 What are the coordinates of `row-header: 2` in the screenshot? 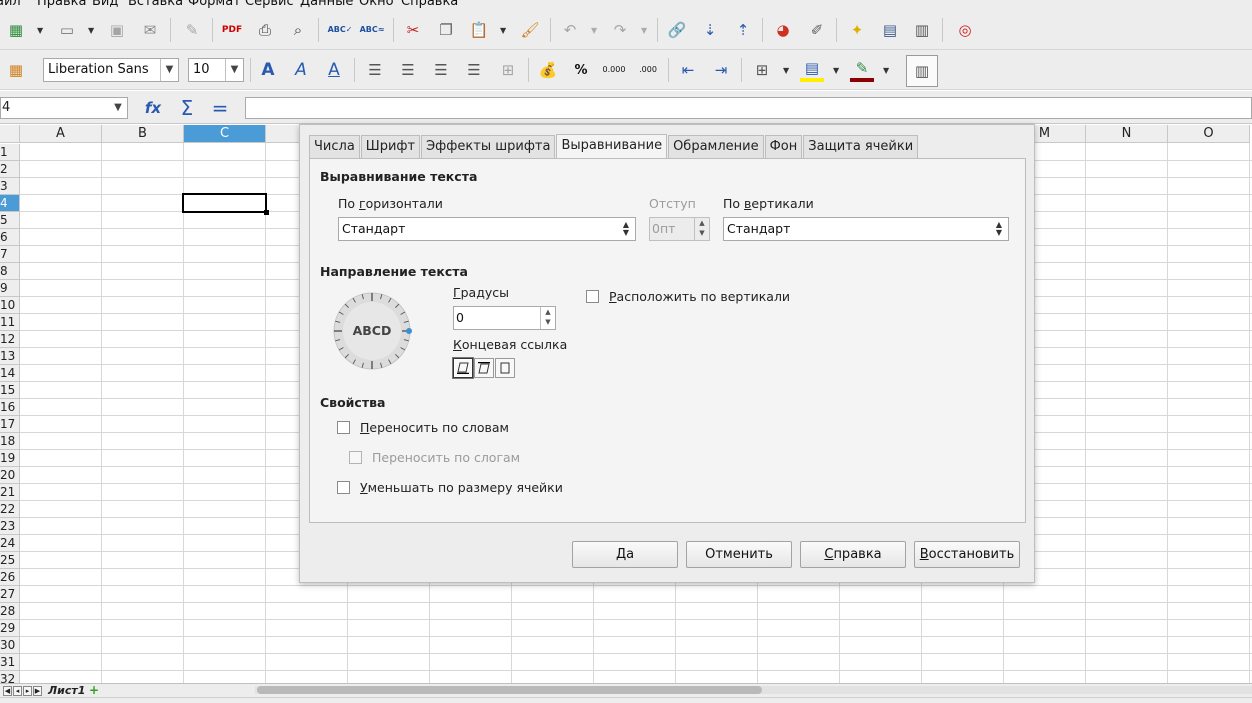 It's located at (10, 169).